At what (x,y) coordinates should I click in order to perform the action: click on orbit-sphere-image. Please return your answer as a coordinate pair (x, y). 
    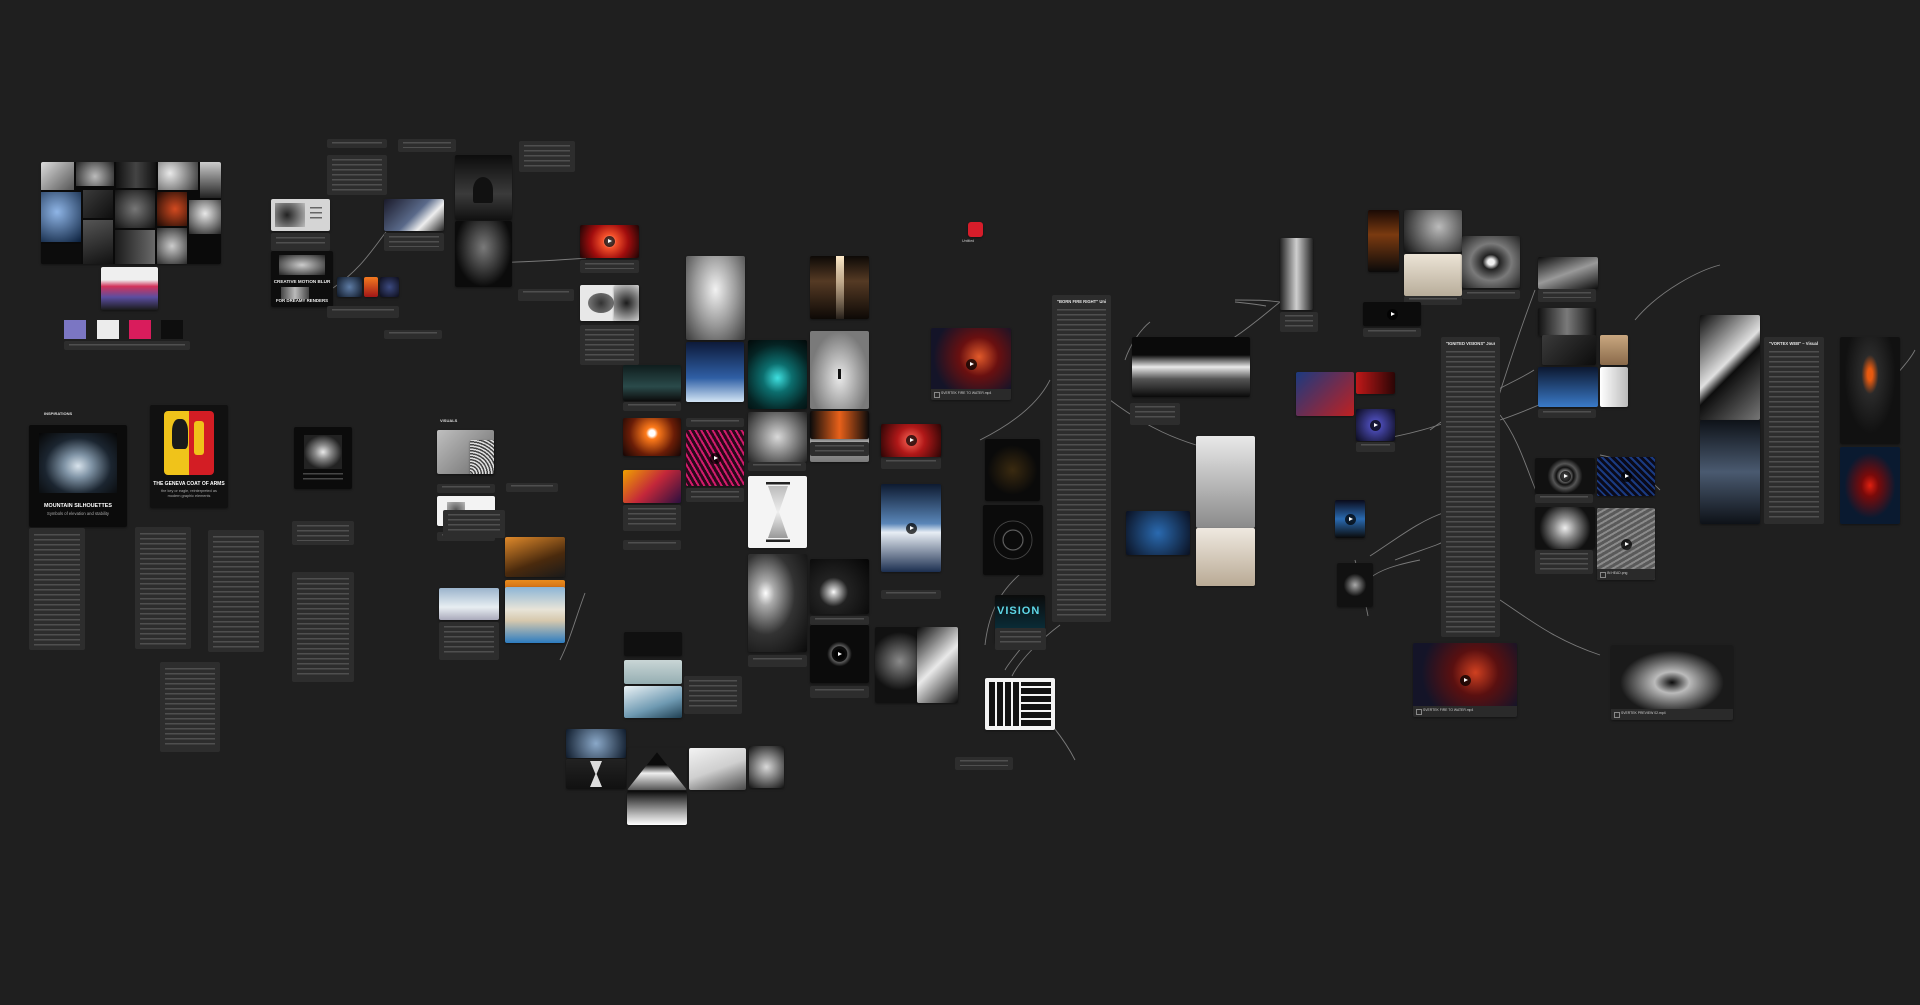
    Looking at the image, I should click on (897, 665).